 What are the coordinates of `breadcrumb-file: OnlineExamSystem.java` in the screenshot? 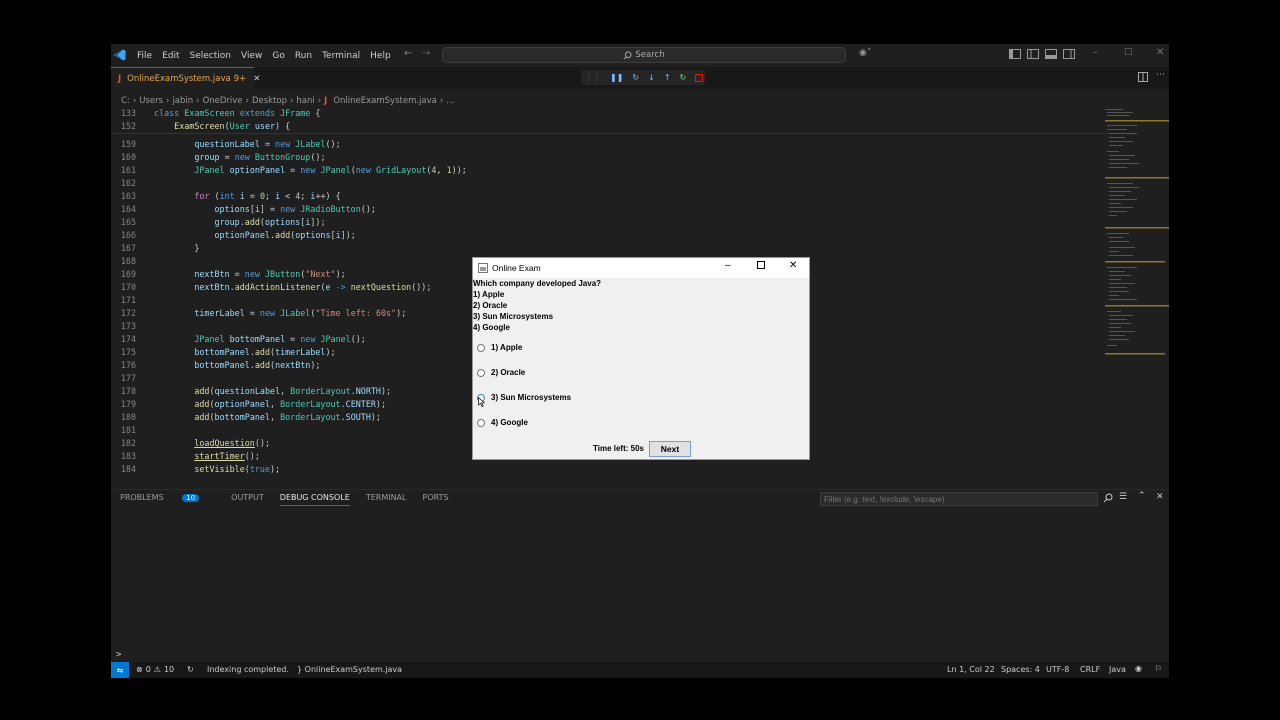 It's located at (385, 101).